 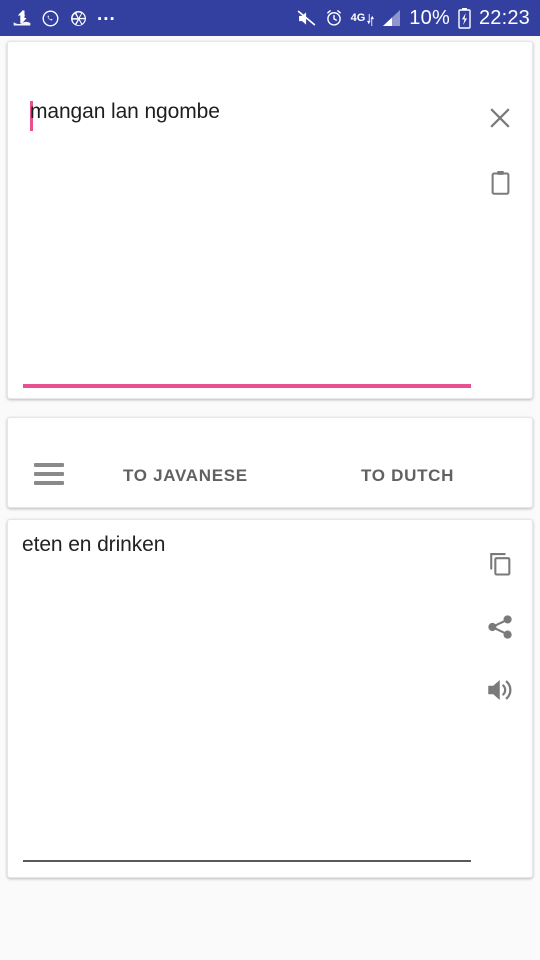 What do you see at coordinates (464, 18) in the screenshot?
I see `battery-charging-icon` at bounding box center [464, 18].